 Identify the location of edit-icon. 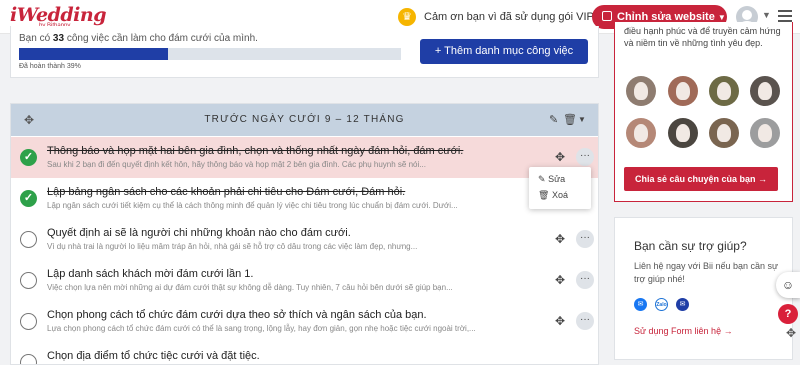
(607, 16).